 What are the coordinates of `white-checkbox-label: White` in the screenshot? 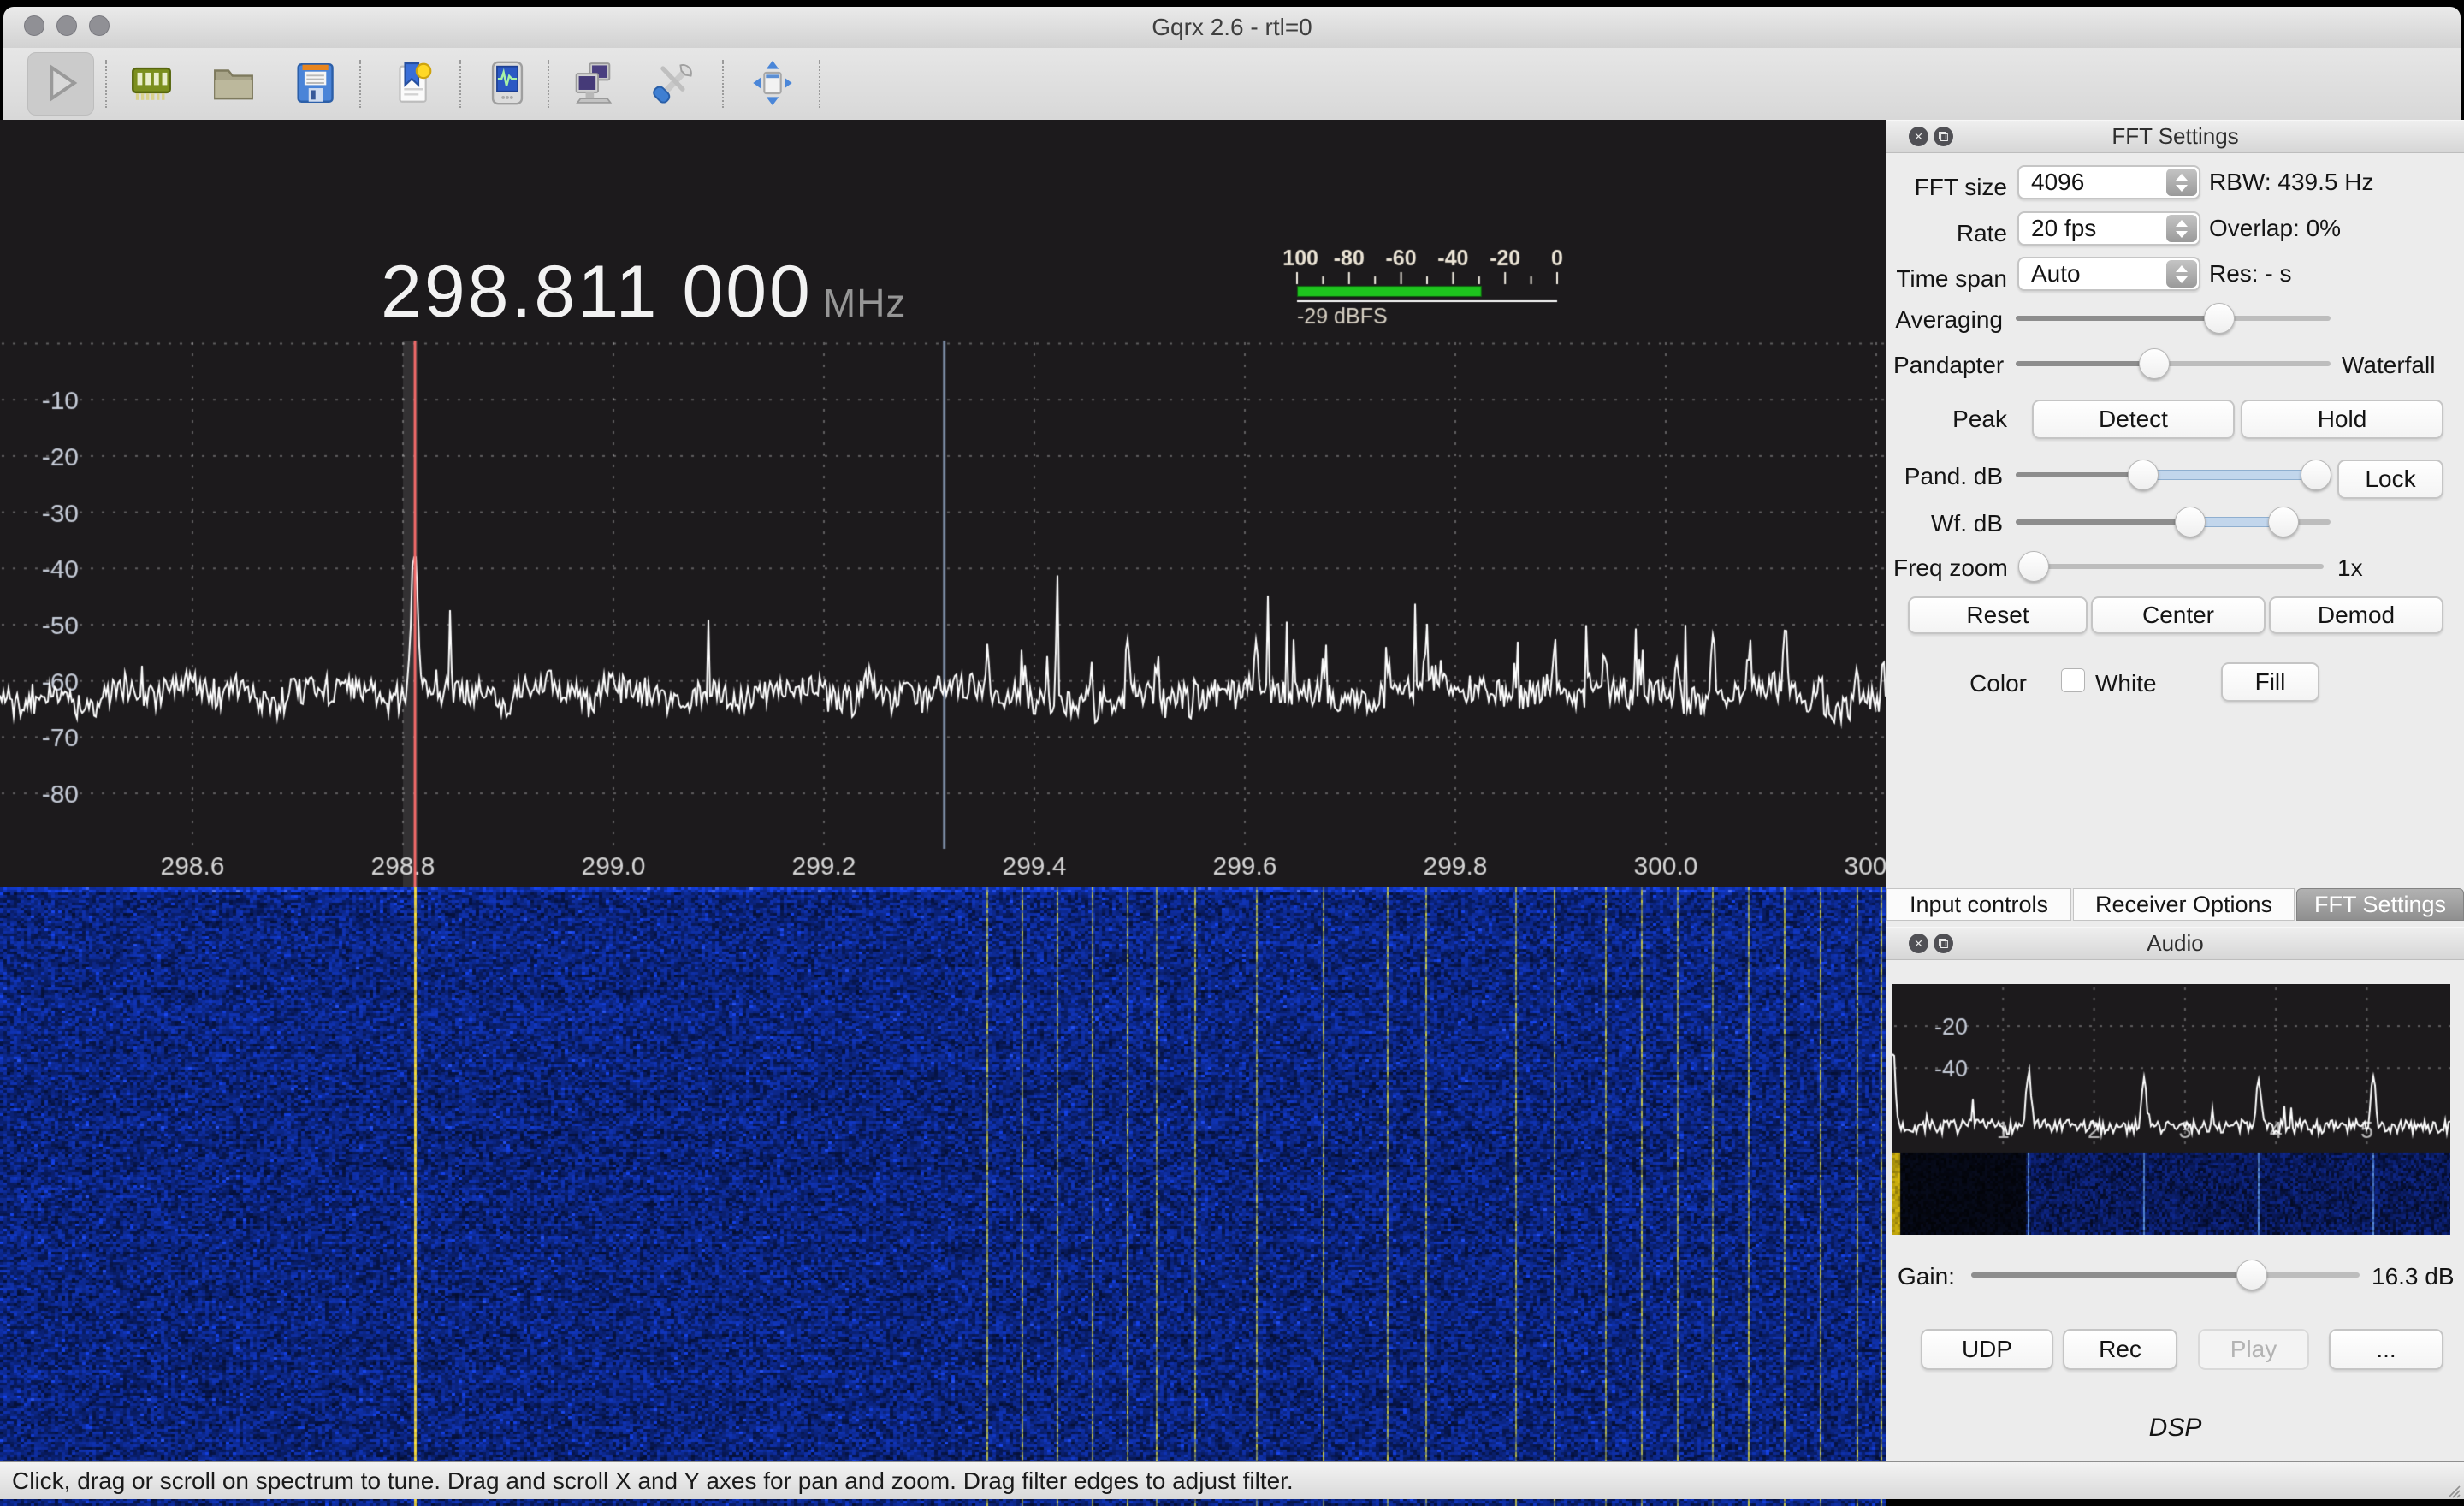 It's located at (2126, 684).